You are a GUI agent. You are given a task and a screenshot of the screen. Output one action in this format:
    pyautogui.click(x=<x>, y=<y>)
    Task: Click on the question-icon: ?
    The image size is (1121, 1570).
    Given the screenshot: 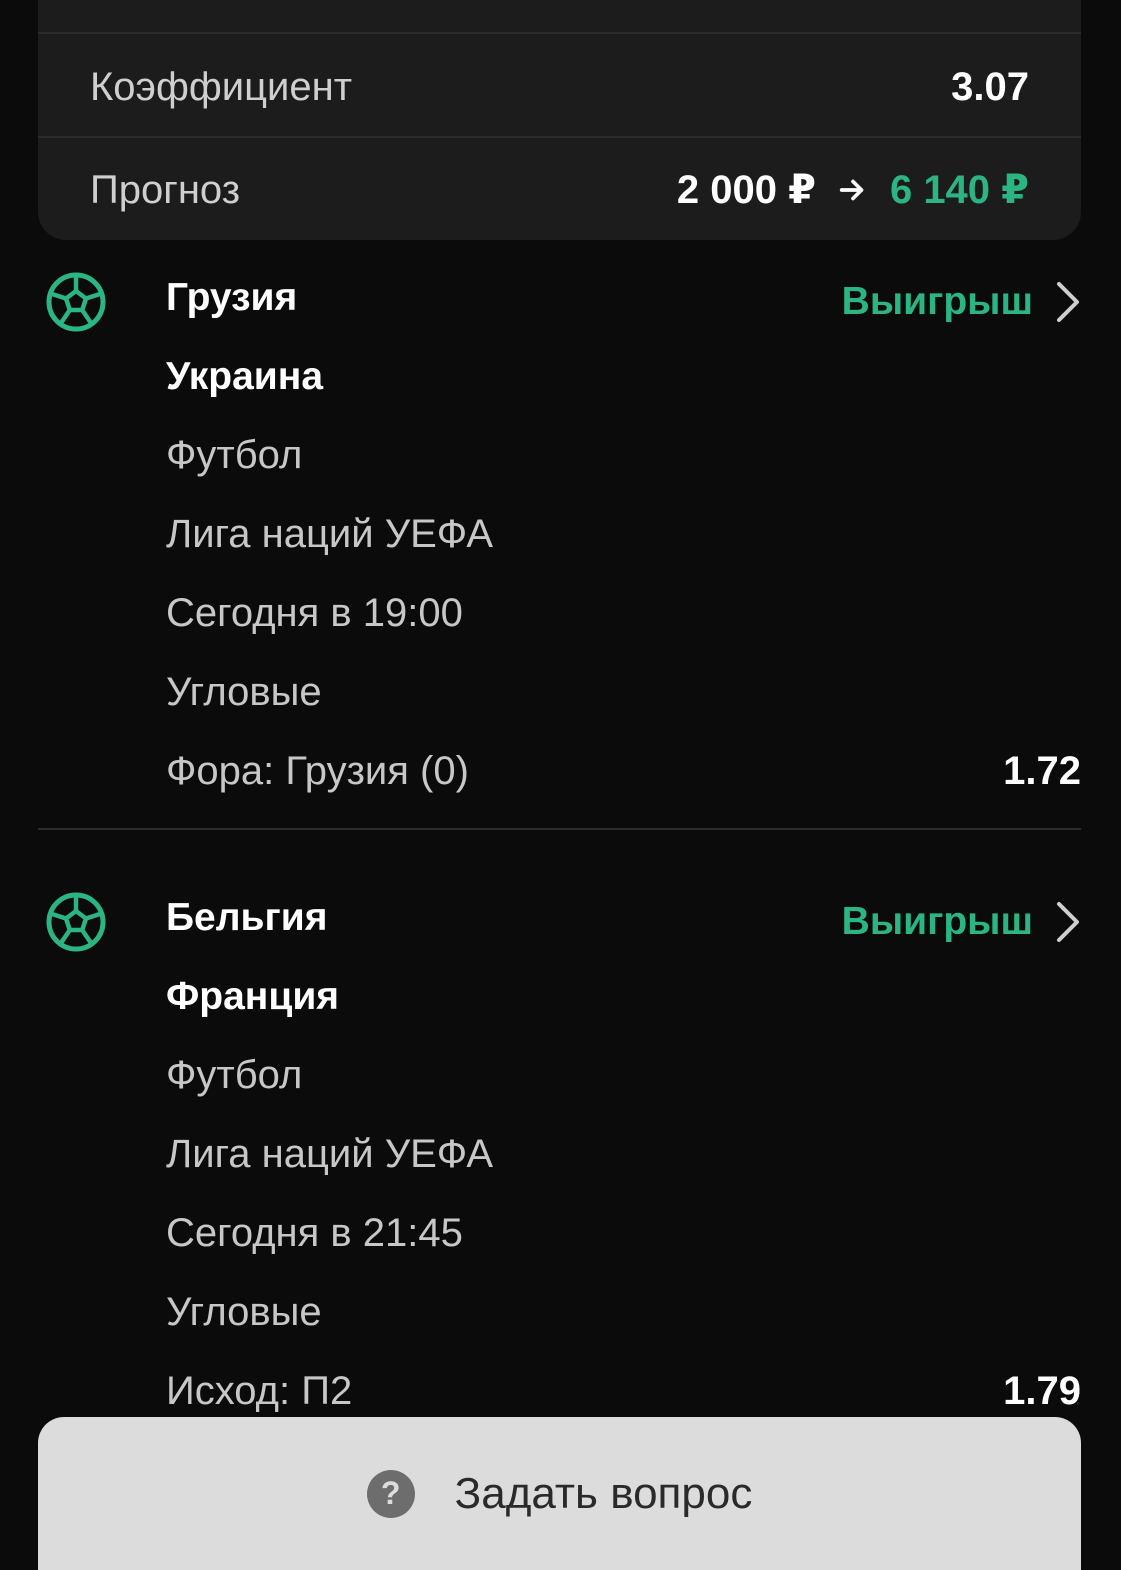 What is the action you would take?
    pyautogui.click(x=390, y=1493)
    